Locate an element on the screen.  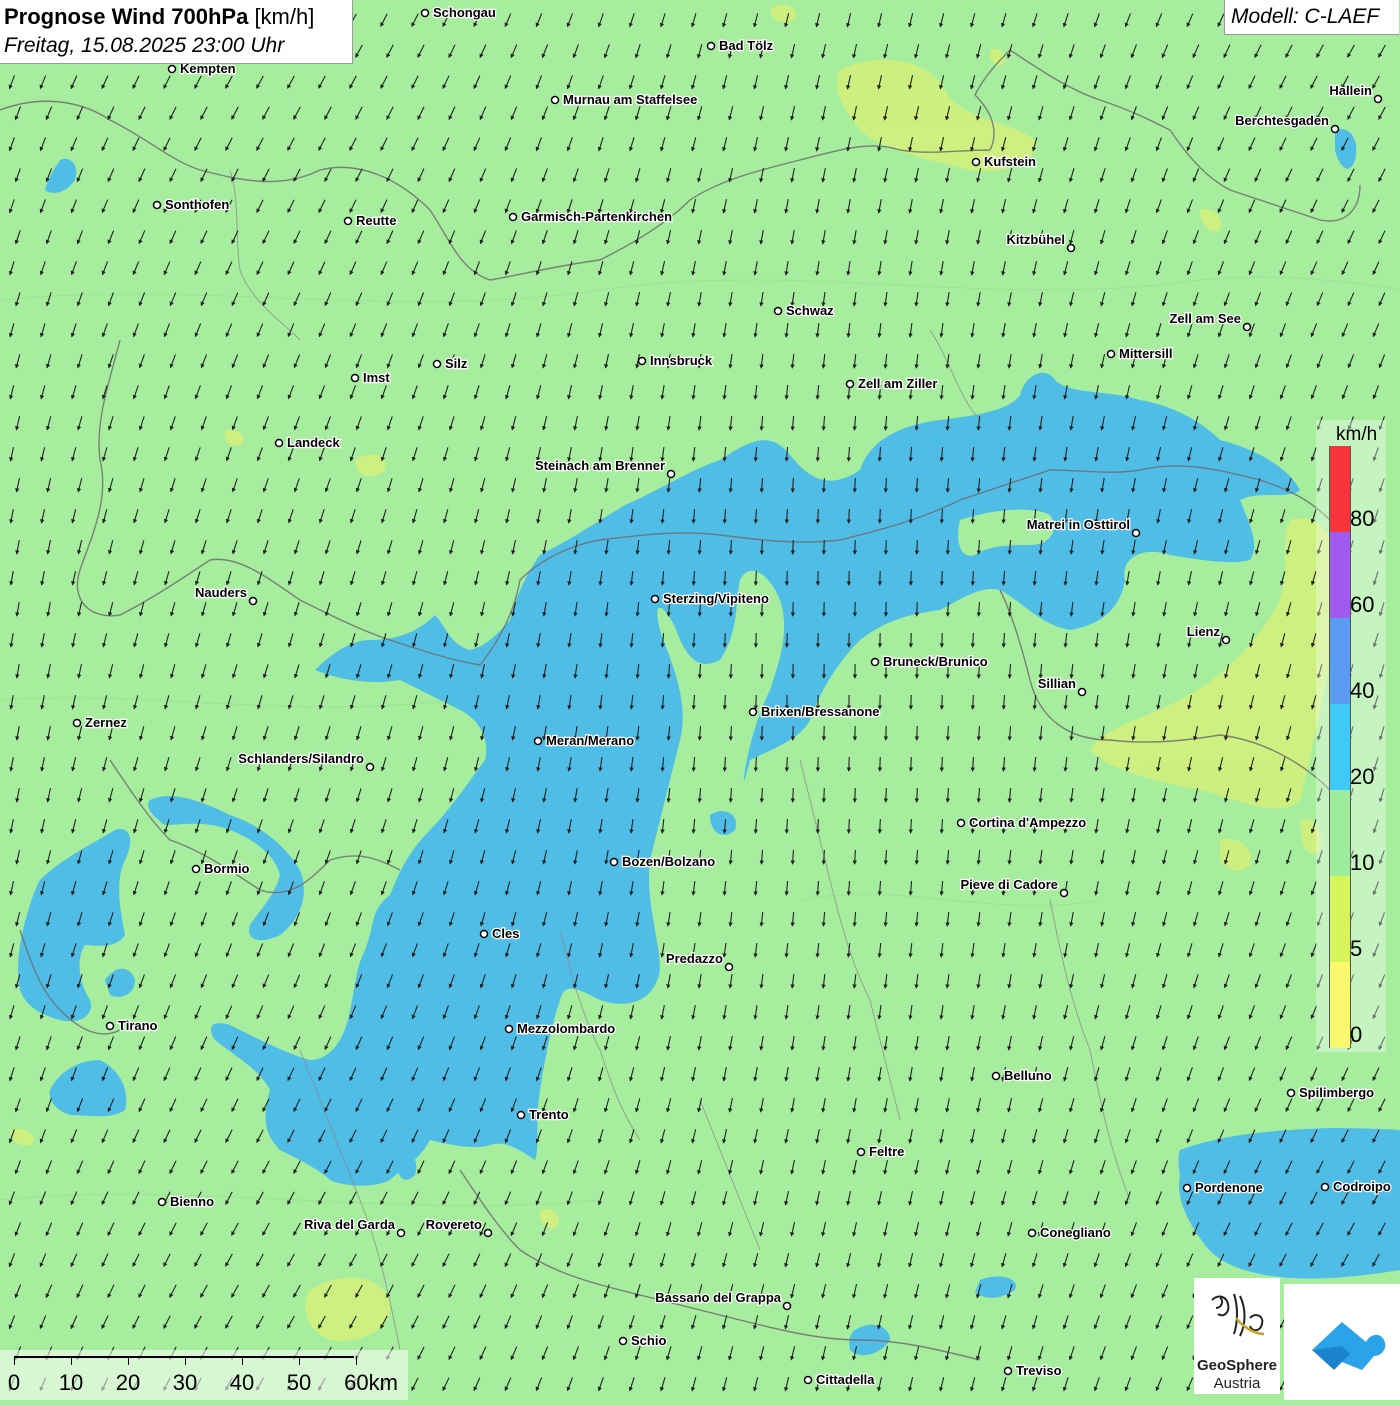
place-label: Belluno is located at coordinates (1028, 1075).